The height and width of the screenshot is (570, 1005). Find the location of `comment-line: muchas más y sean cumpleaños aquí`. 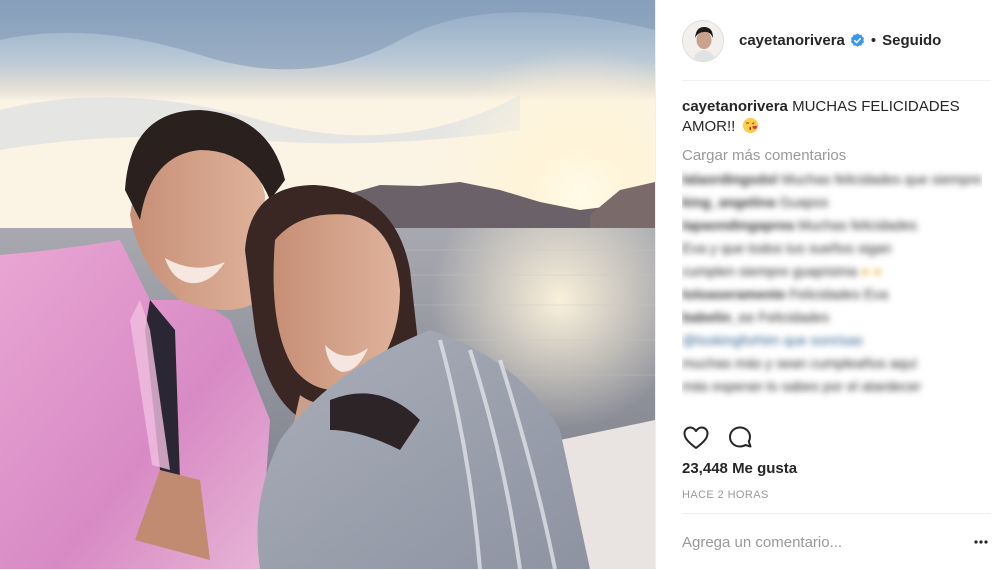

comment-line: muchas más y sean cumpleaños aquí is located at coordinates (800, 363).